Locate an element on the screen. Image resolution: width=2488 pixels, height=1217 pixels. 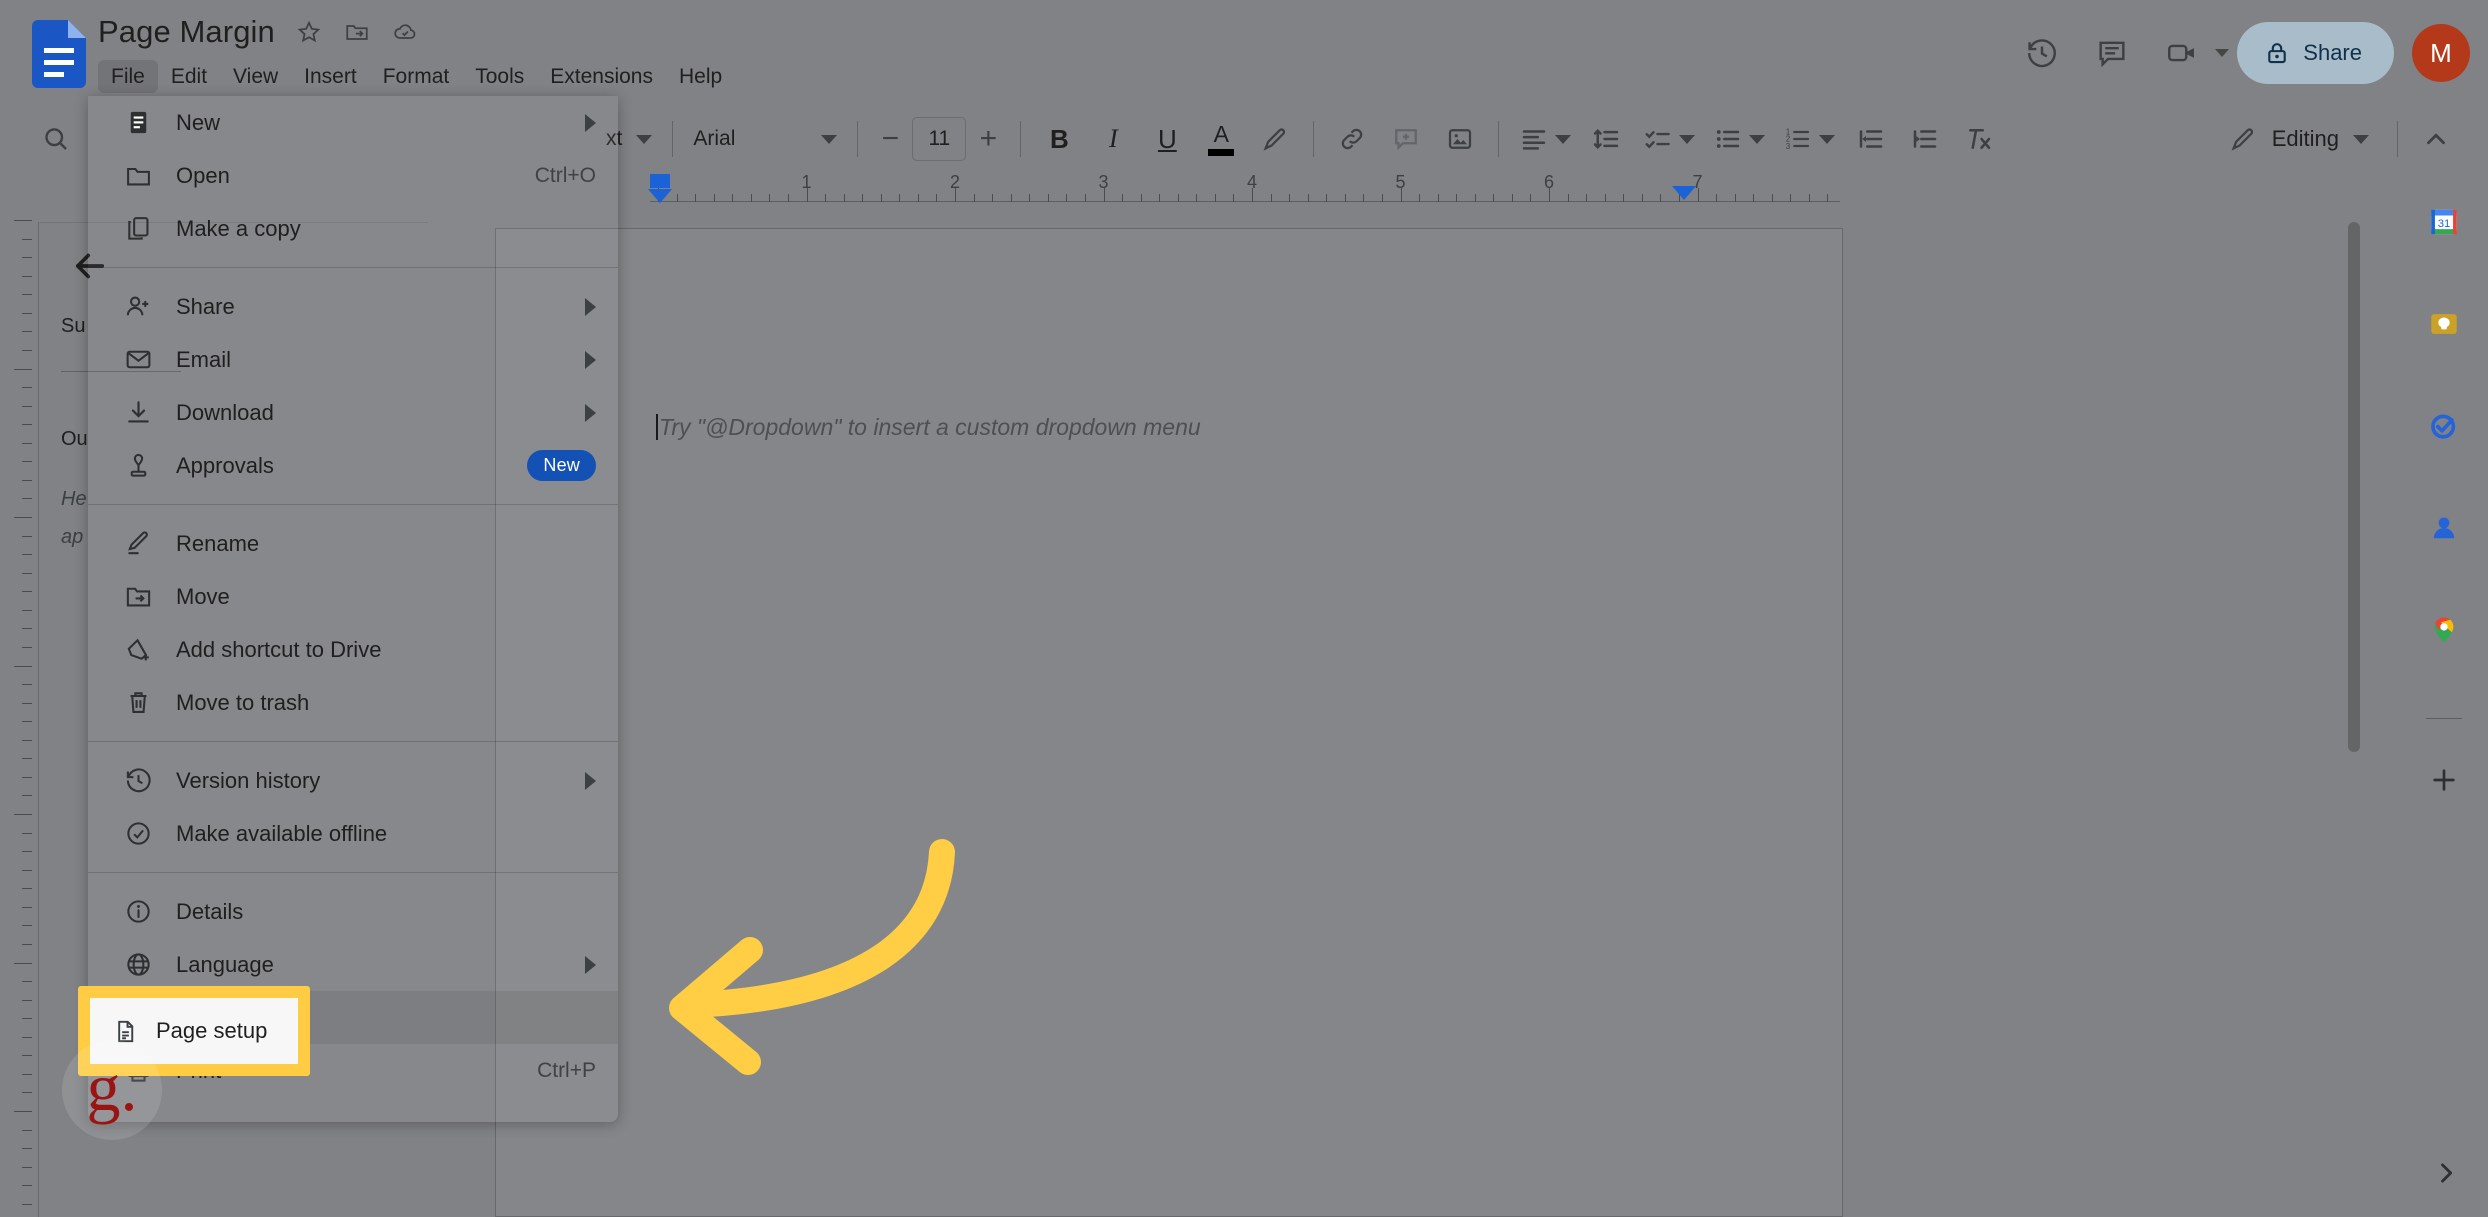
numbered-list-icon: 1 2 3 is located at coordinates (1809, 139).